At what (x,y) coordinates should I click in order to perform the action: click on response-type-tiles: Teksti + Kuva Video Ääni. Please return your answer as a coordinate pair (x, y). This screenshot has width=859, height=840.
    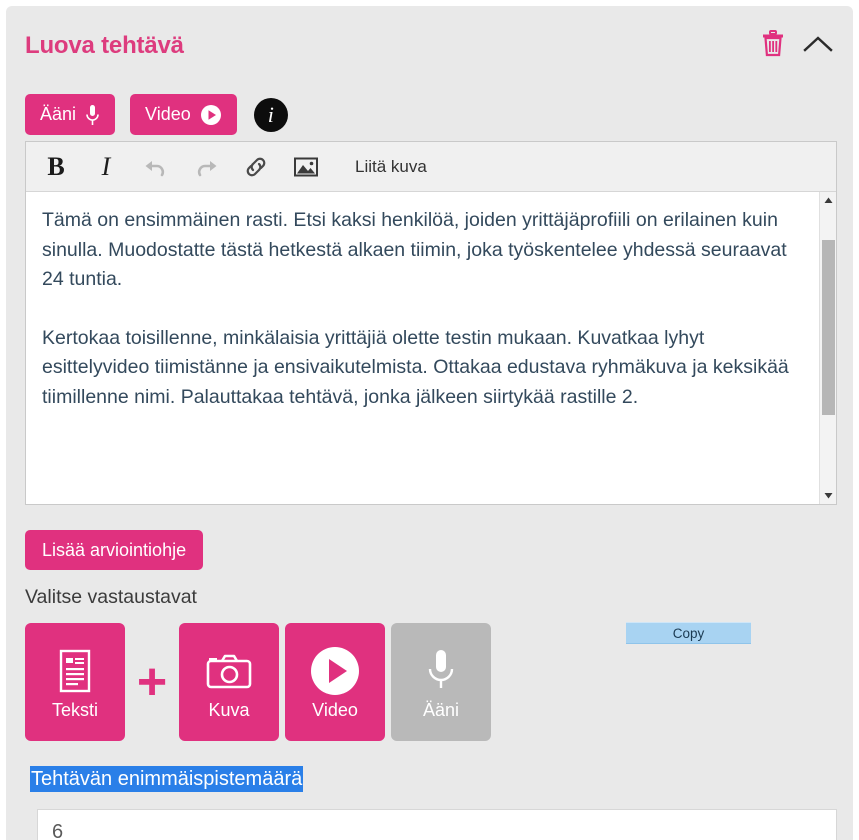
    Looking at the image, I should click on (258, 682).